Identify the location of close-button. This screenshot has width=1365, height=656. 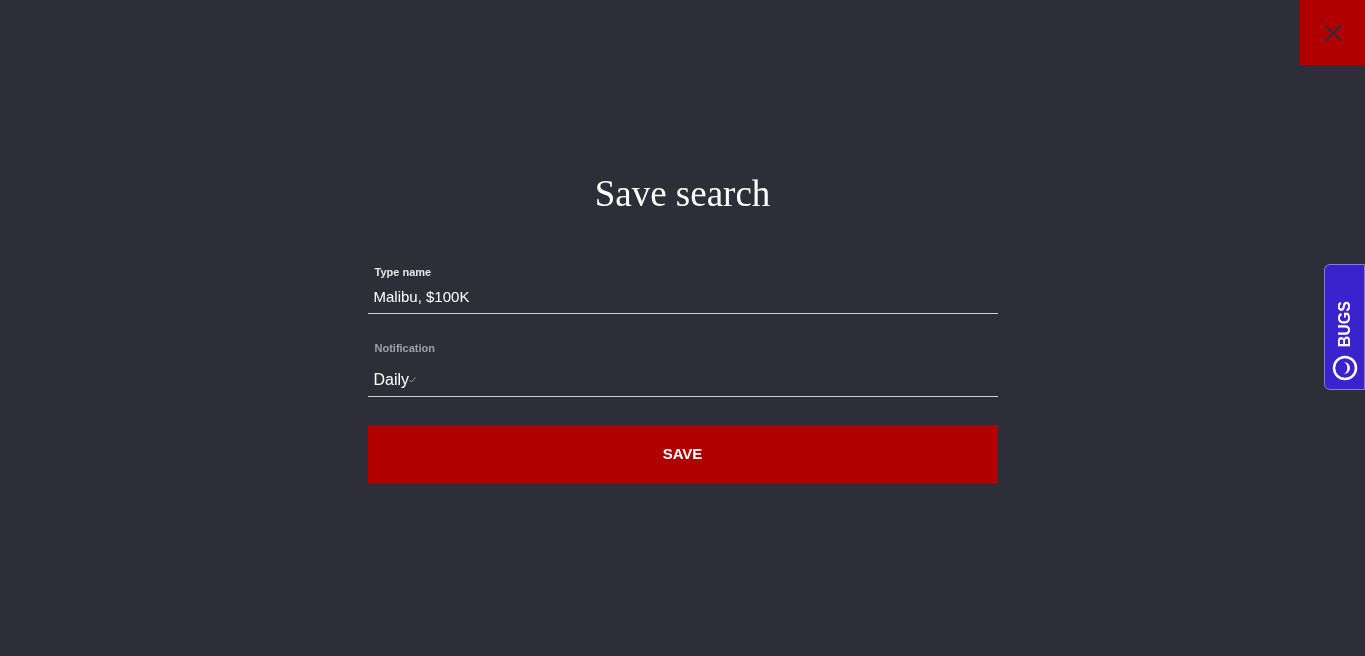
(1332, 32).